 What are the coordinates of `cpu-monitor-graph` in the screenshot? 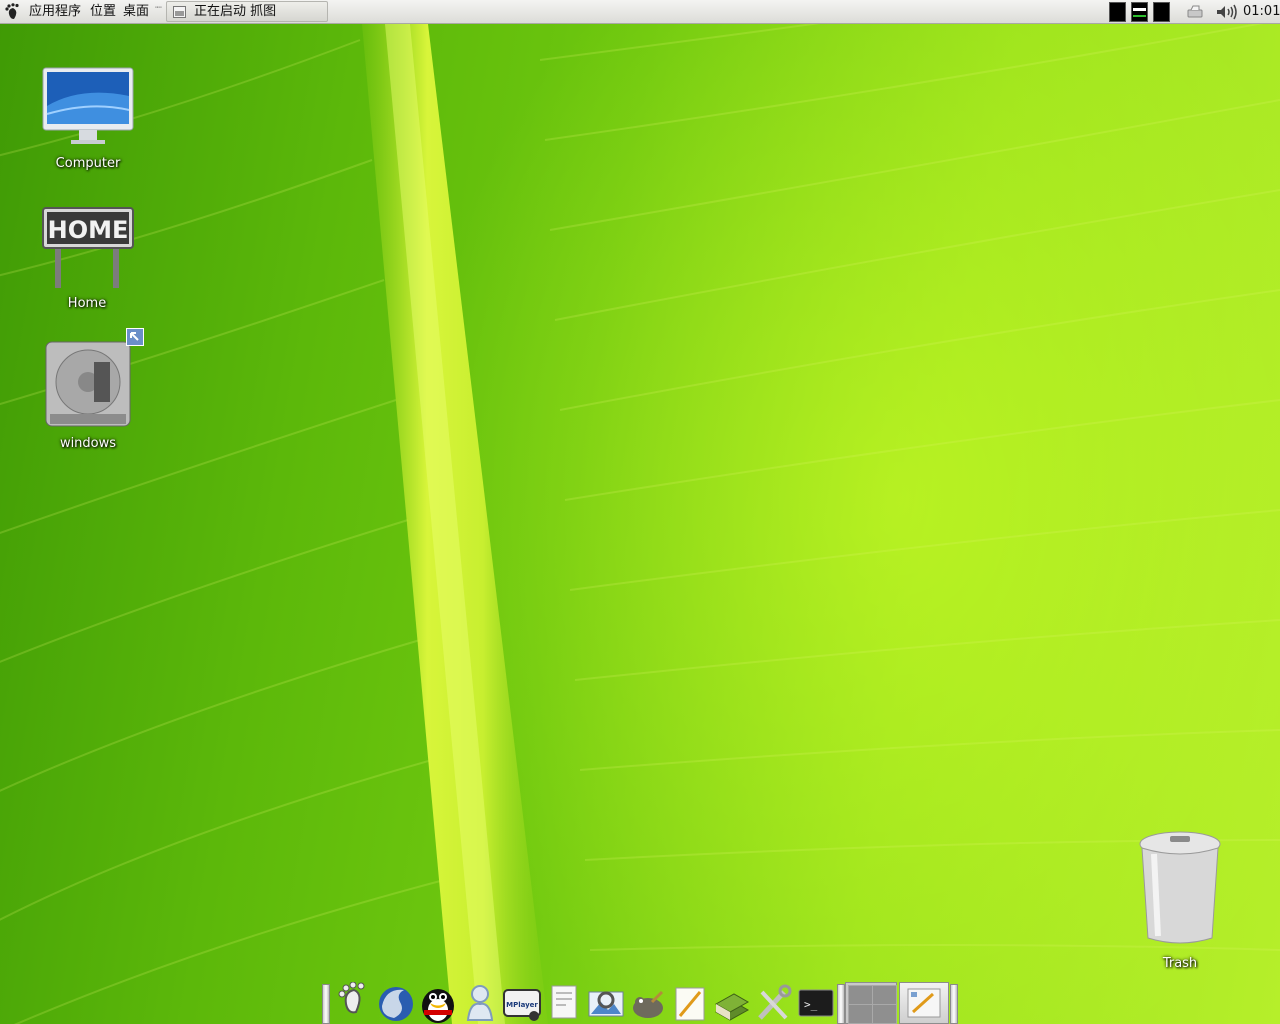 It's located at (1117, 12).